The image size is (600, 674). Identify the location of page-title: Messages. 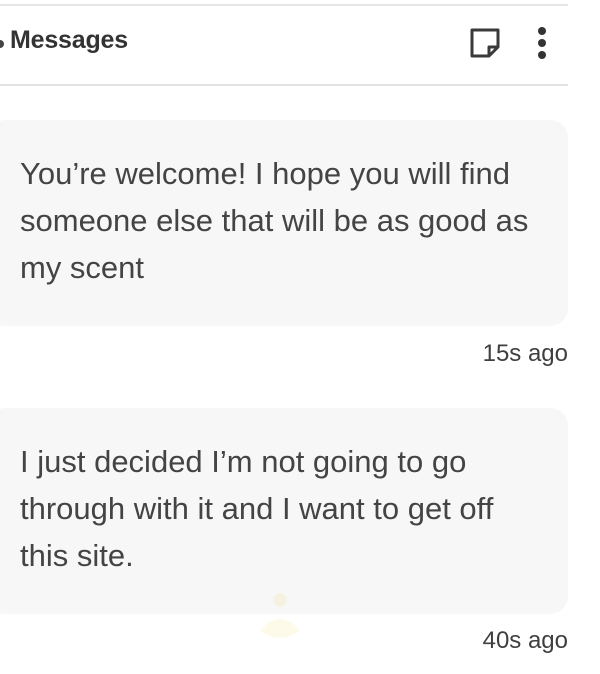
(69, 40).